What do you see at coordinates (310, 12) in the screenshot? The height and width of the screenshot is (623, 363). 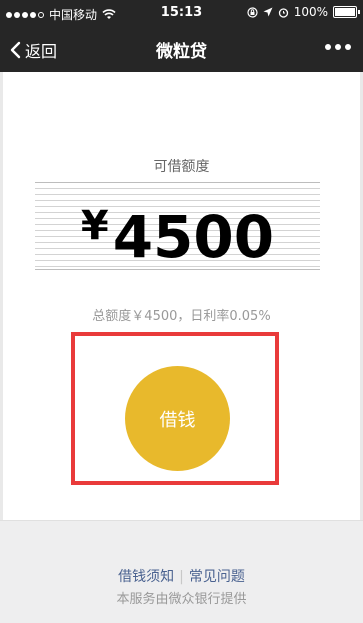 I see `battery-percent: 100%` at bounding box center [310, 12].